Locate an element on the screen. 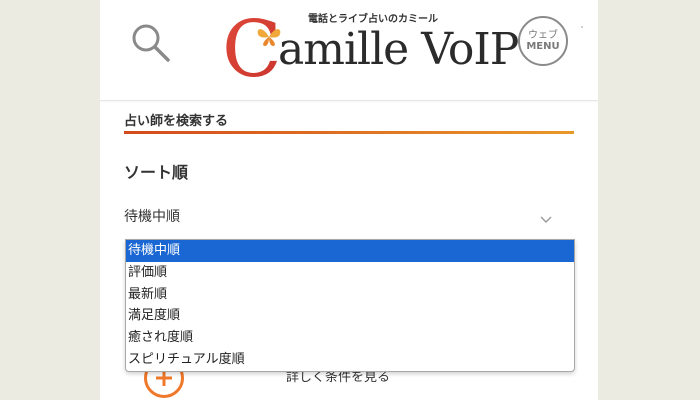 This screenshot has height=400, width=700. option-healing: 癒され度順 is located at coordinates (350, 338).